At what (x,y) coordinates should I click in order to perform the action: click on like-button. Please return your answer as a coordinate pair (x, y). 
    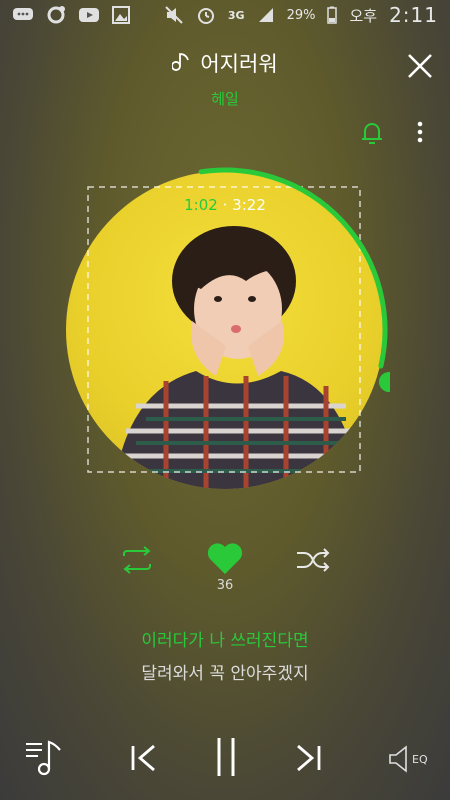
    Looking at the image, I should click on (225, 559).